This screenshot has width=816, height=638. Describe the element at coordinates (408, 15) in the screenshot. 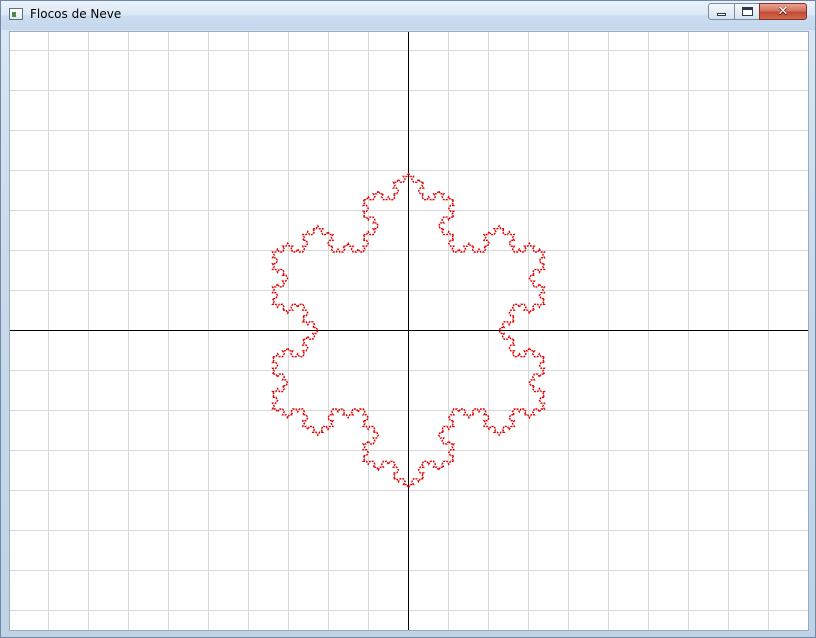

I see `title-bar: Flocos de Neve ✕` at that location.